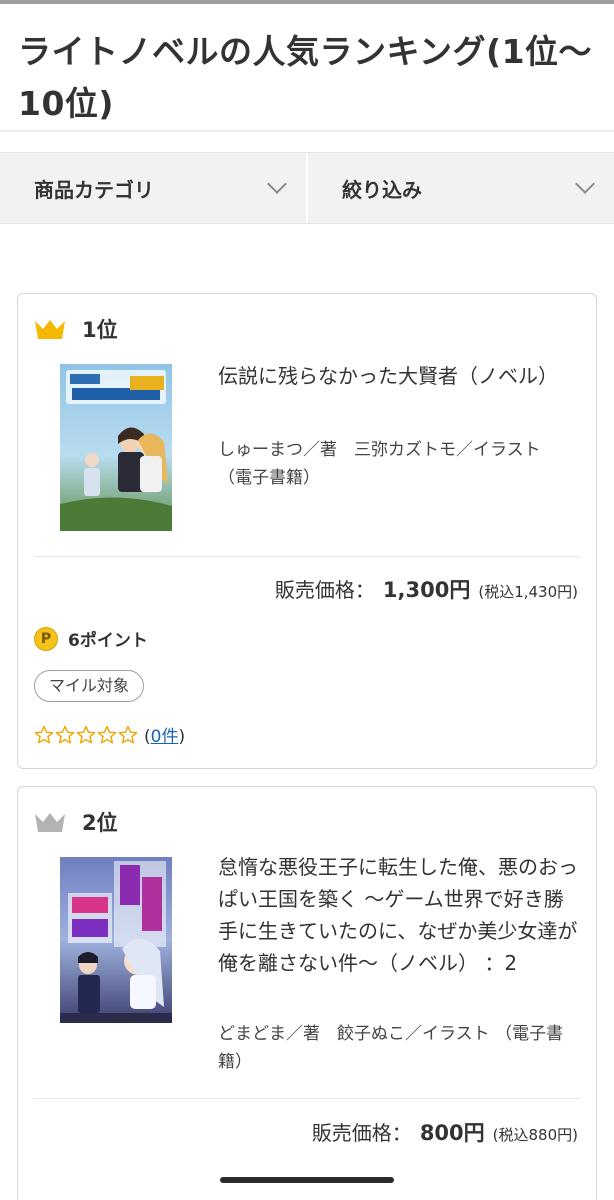 The image size is (614, 1200). Describe the element at coordinates (94, 189) in the screenshot. I see `category-filter-label: 商品カテゴリ` at that location.